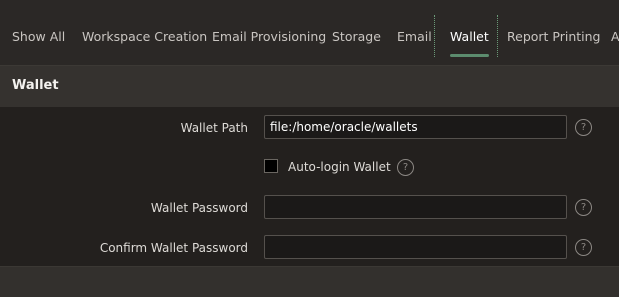  I want to click on tab-label: Workspace Creation, so click(145, 36).